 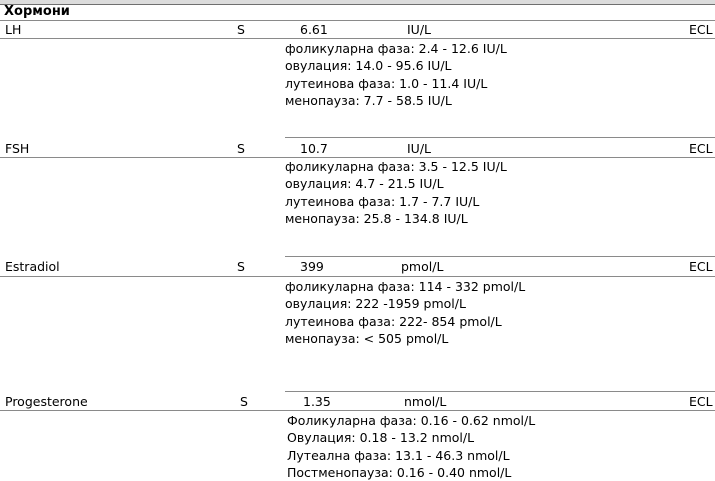 I want to click on reference-line: овулация: 4.7 - 21.5 IU/L, so click(x=364, y=184).